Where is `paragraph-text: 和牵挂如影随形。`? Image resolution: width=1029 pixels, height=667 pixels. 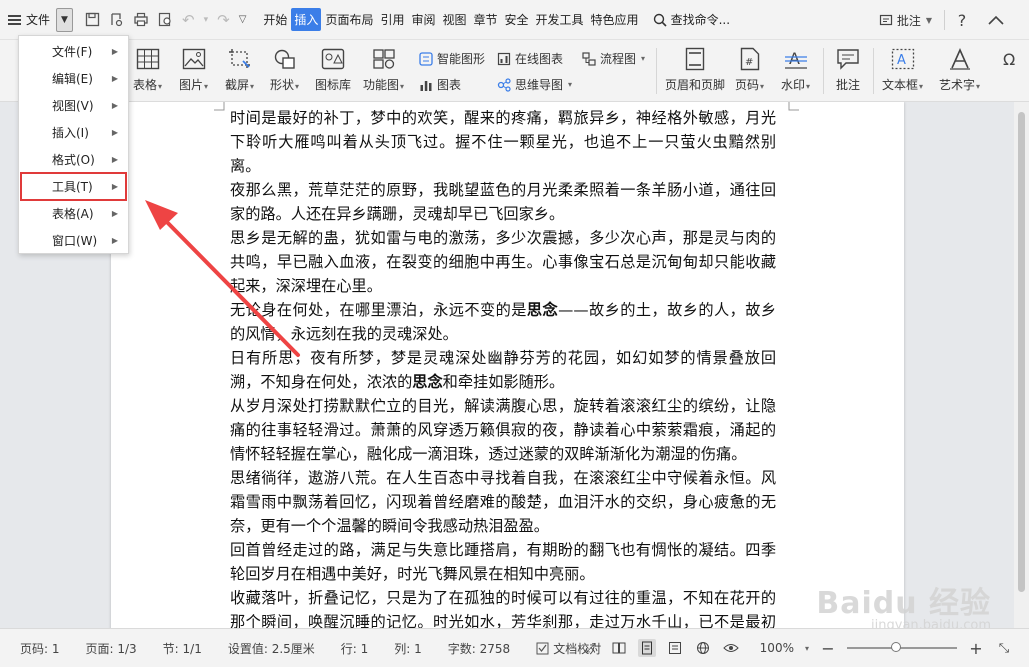 paragraph-text: 和牵挂如影随形。 is located at coordinates (503, 382).